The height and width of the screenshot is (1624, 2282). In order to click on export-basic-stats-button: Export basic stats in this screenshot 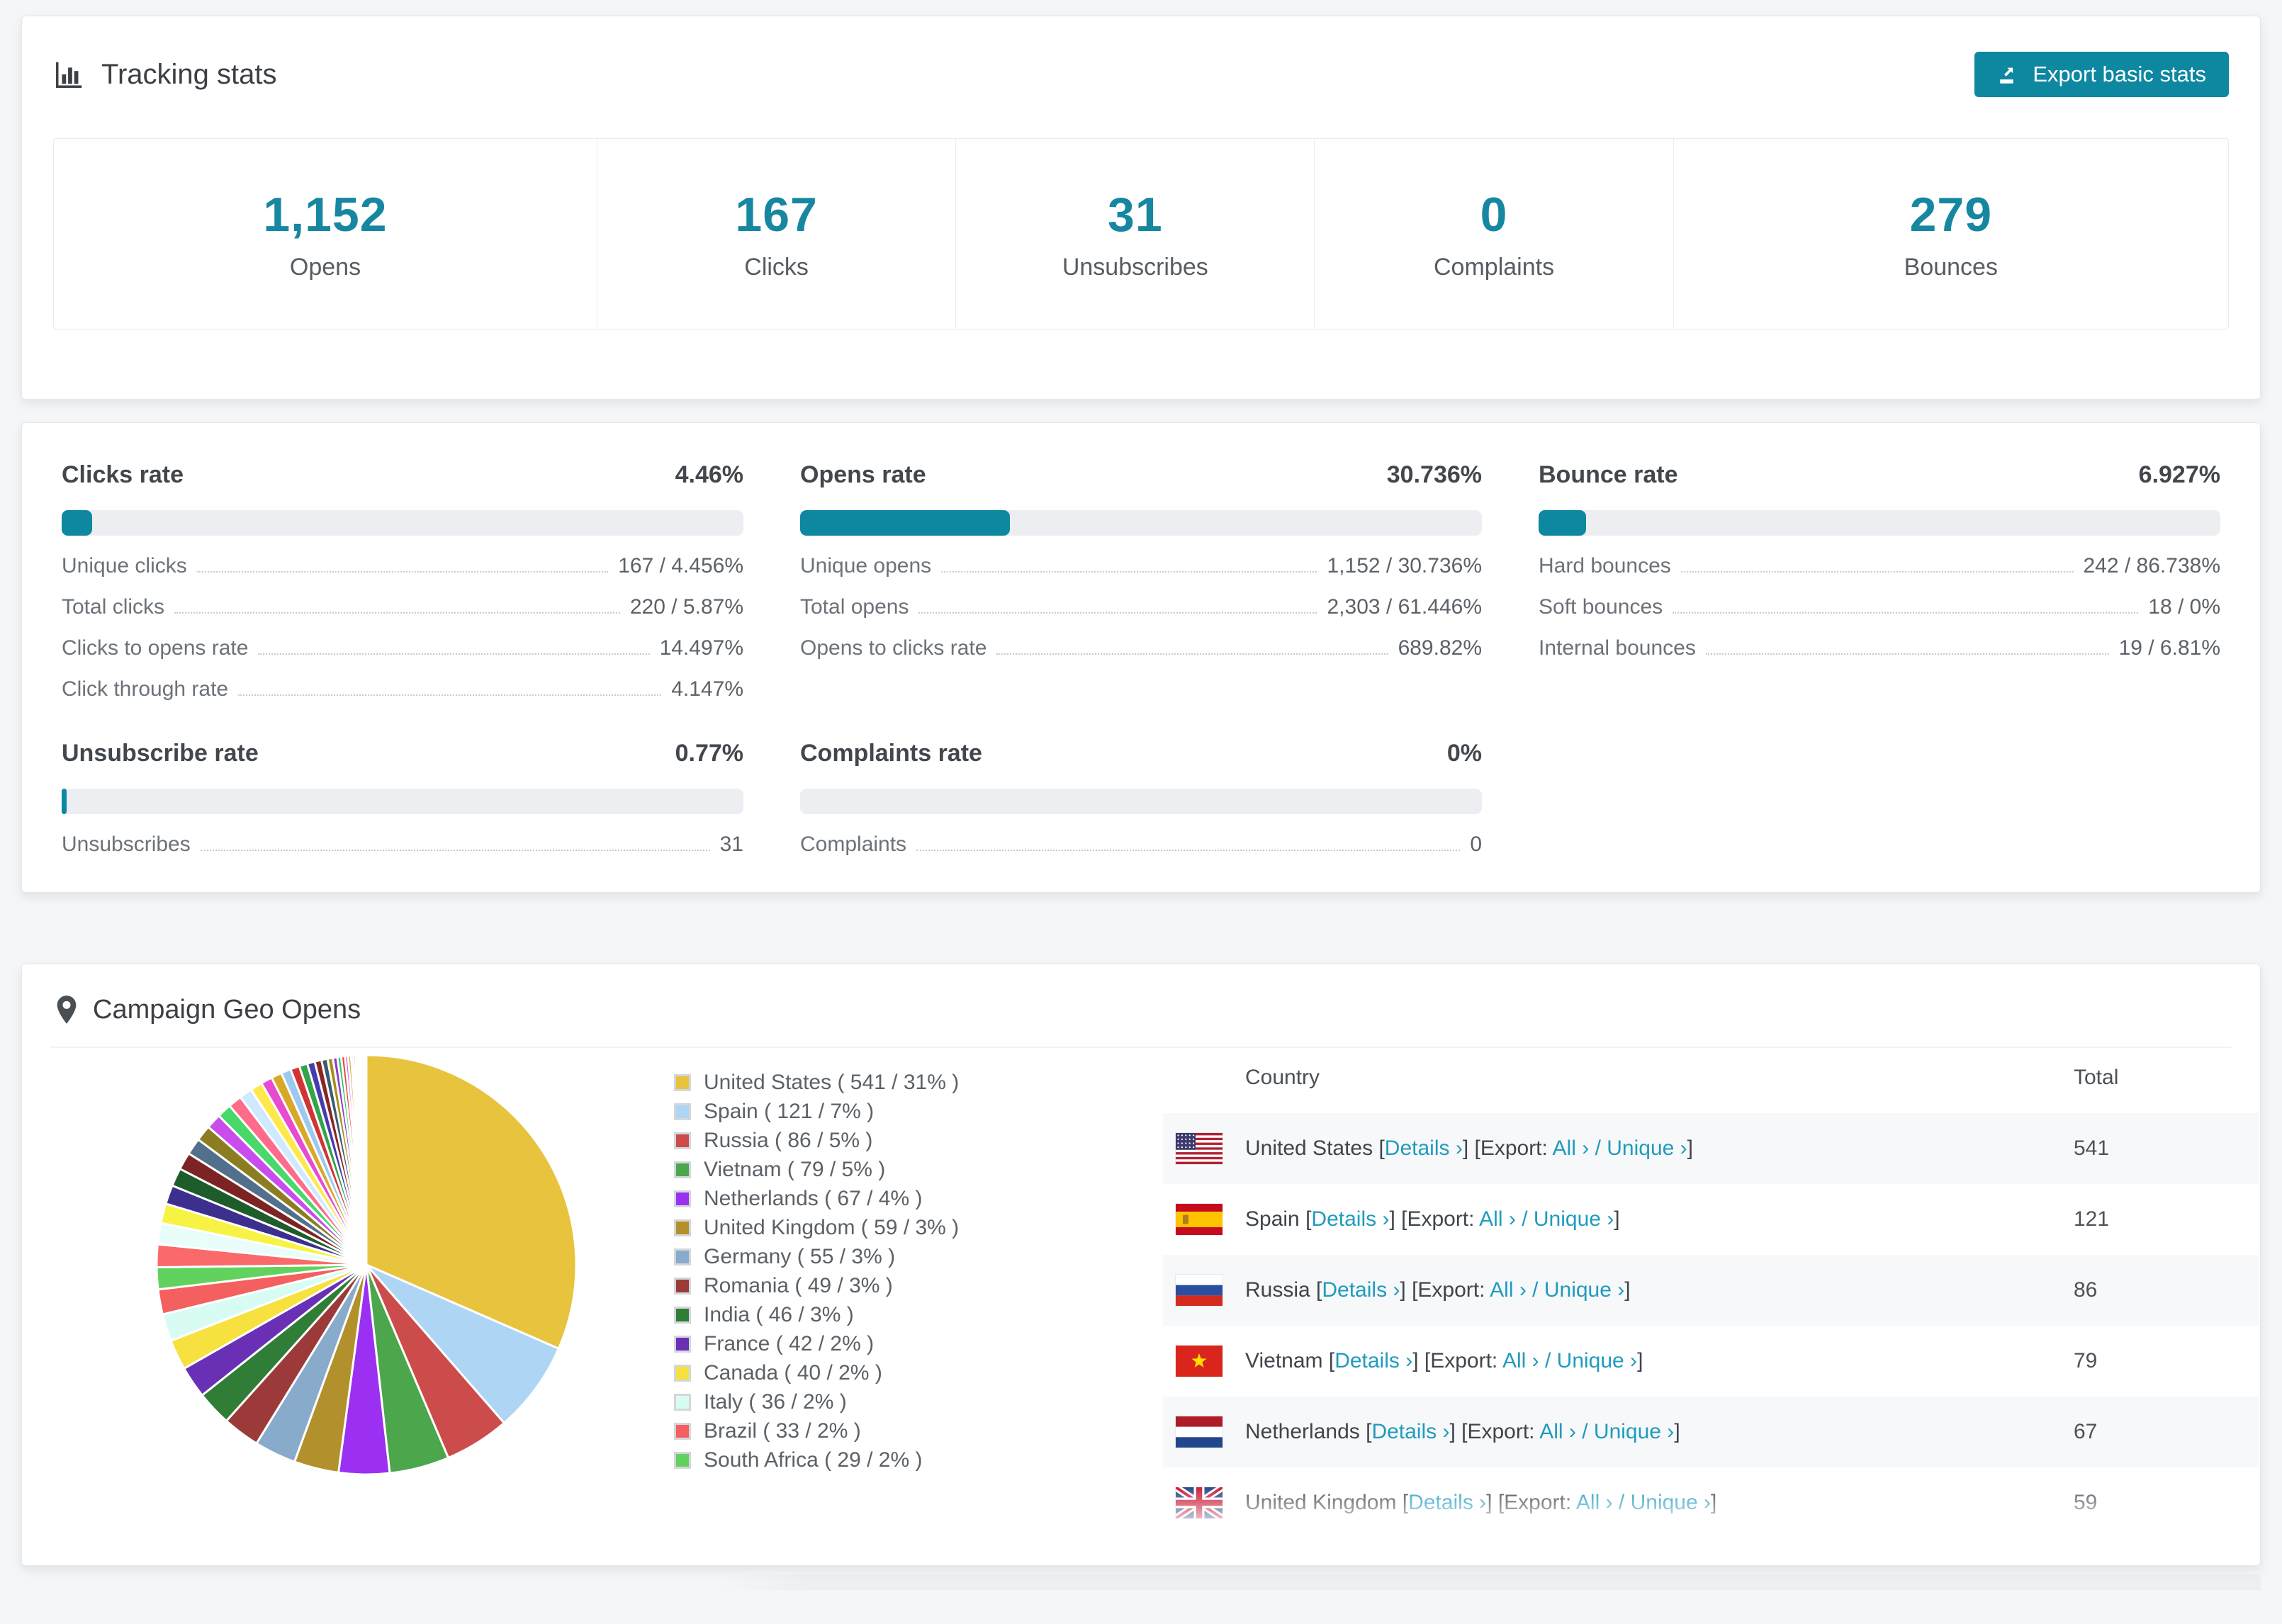, I will do `click(2101, 74)`.